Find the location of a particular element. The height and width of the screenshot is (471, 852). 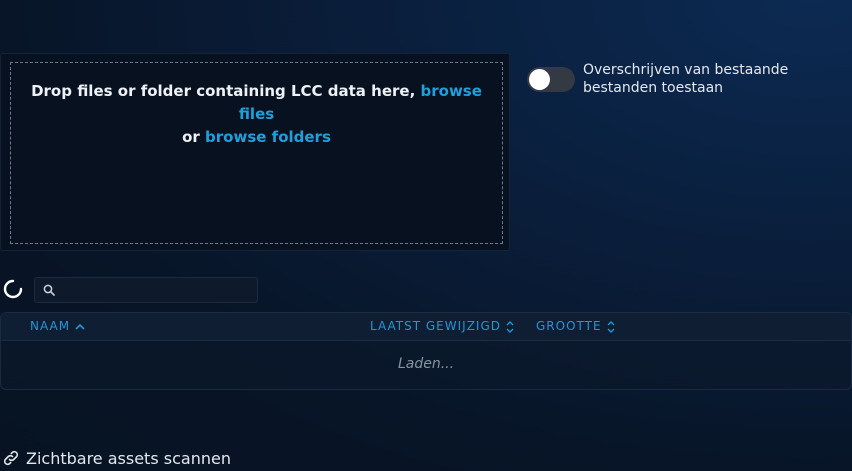

column-header-naam: NAAM is located at coordinates (58, 326).